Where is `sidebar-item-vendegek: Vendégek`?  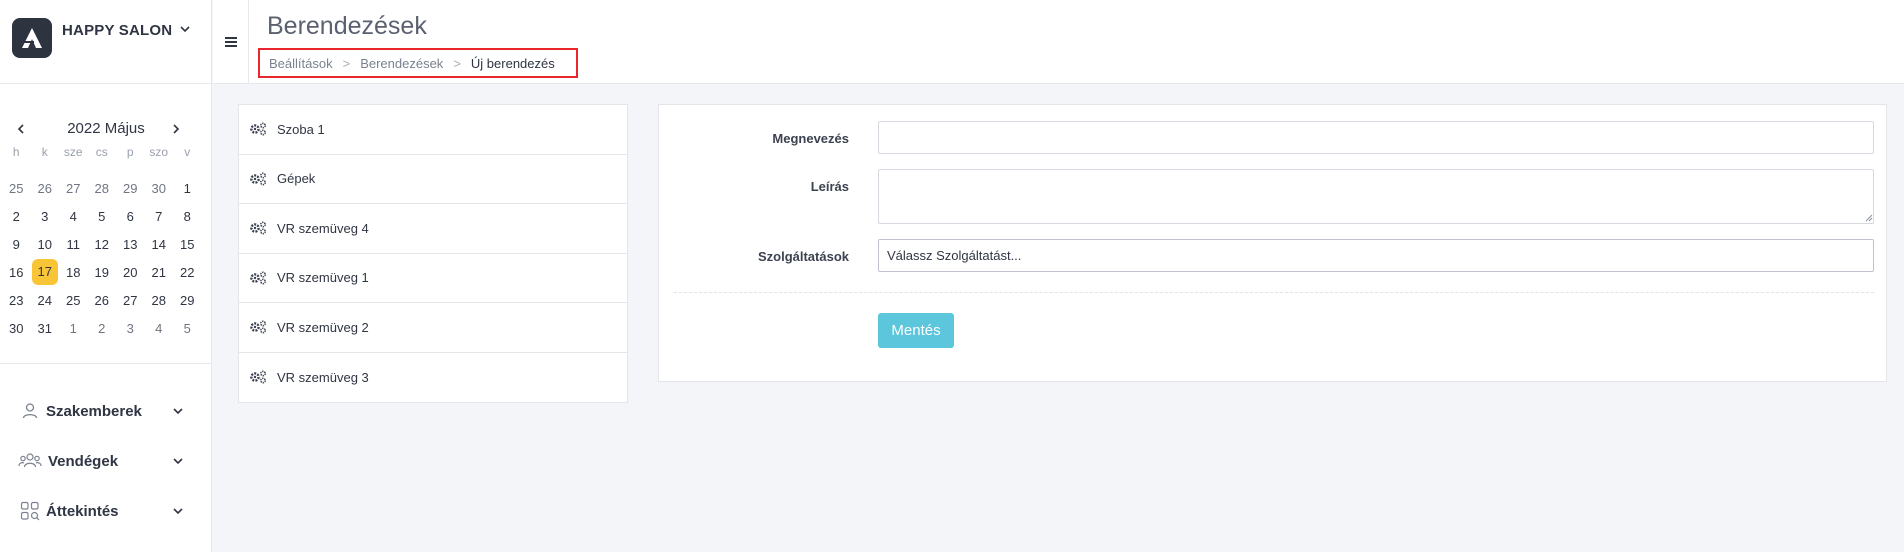
sidebar-item-vendegek: Vendégek is located at coordinates (106, 461).